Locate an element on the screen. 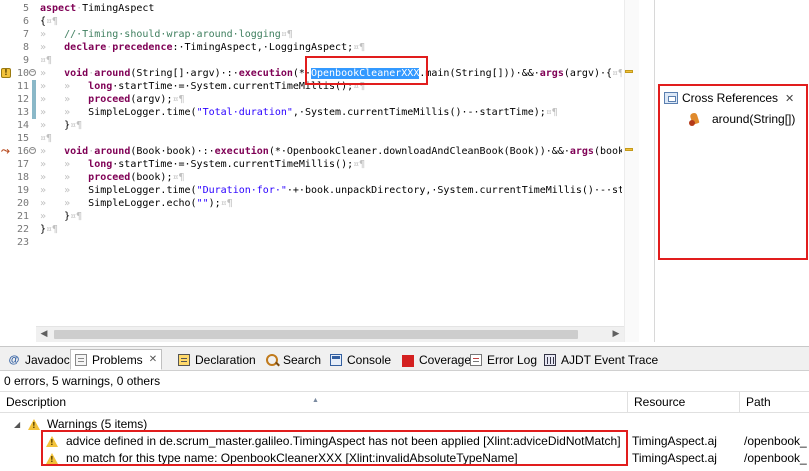 The image size is (809, 471). gutter-line: 19 is located at coordinates (18, 190).